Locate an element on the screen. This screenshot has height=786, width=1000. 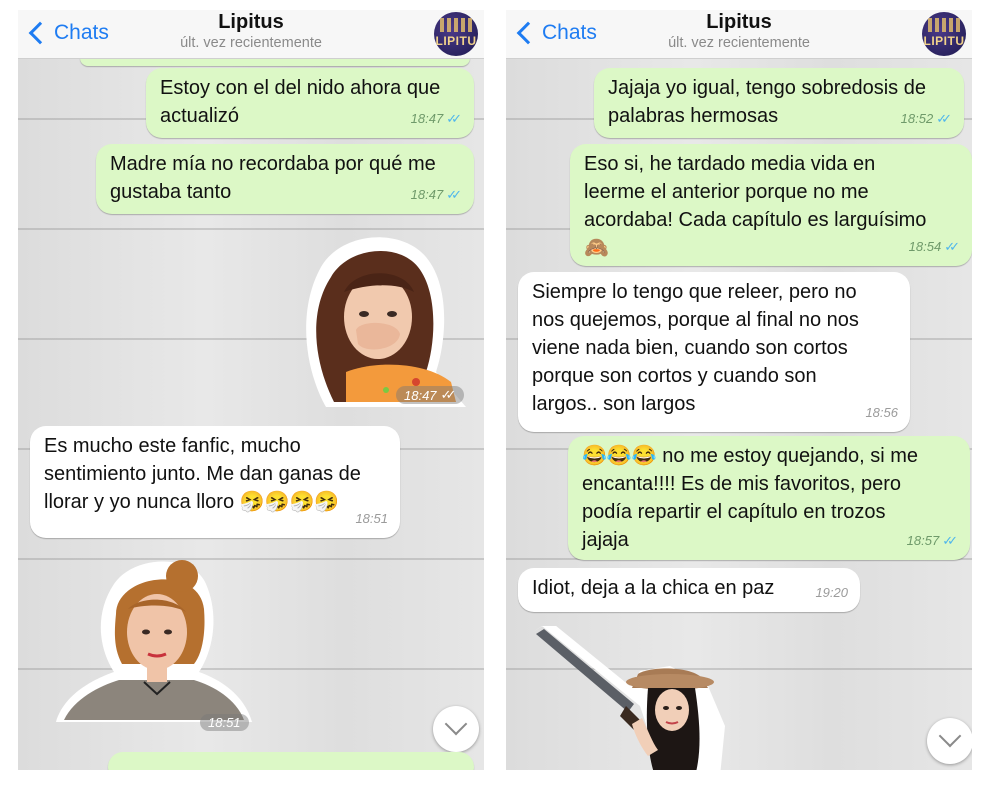
sticker-cowgirl-rifle is located at coordinates (630, 695).